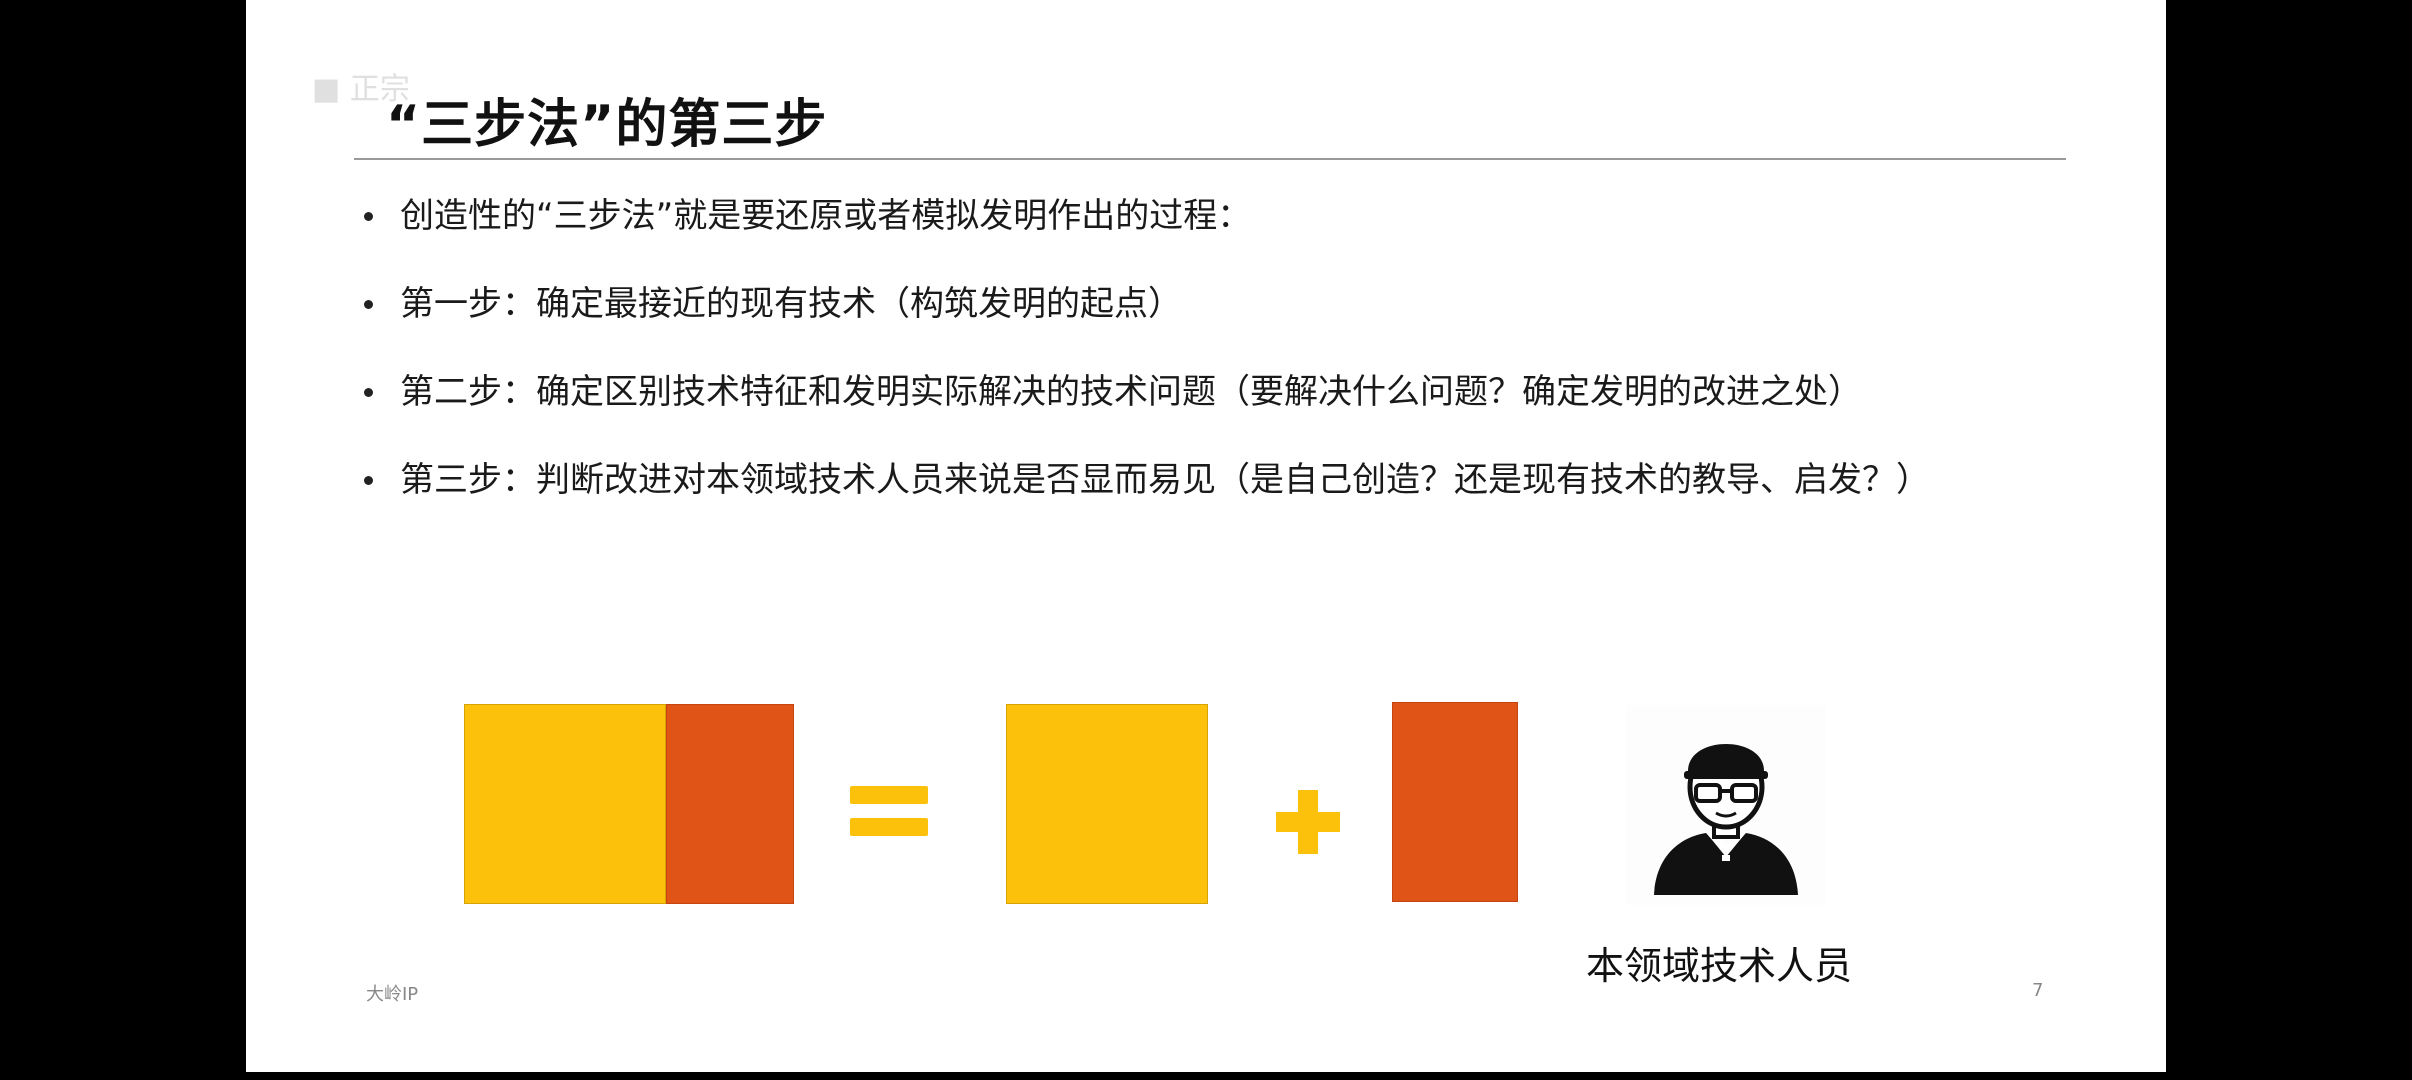 The image size is (2412, 1080). What do you see at coordinates (565, 804) in the screenshot?
I see `combined-block-prior-art-part` at bounding box center [565, 804].